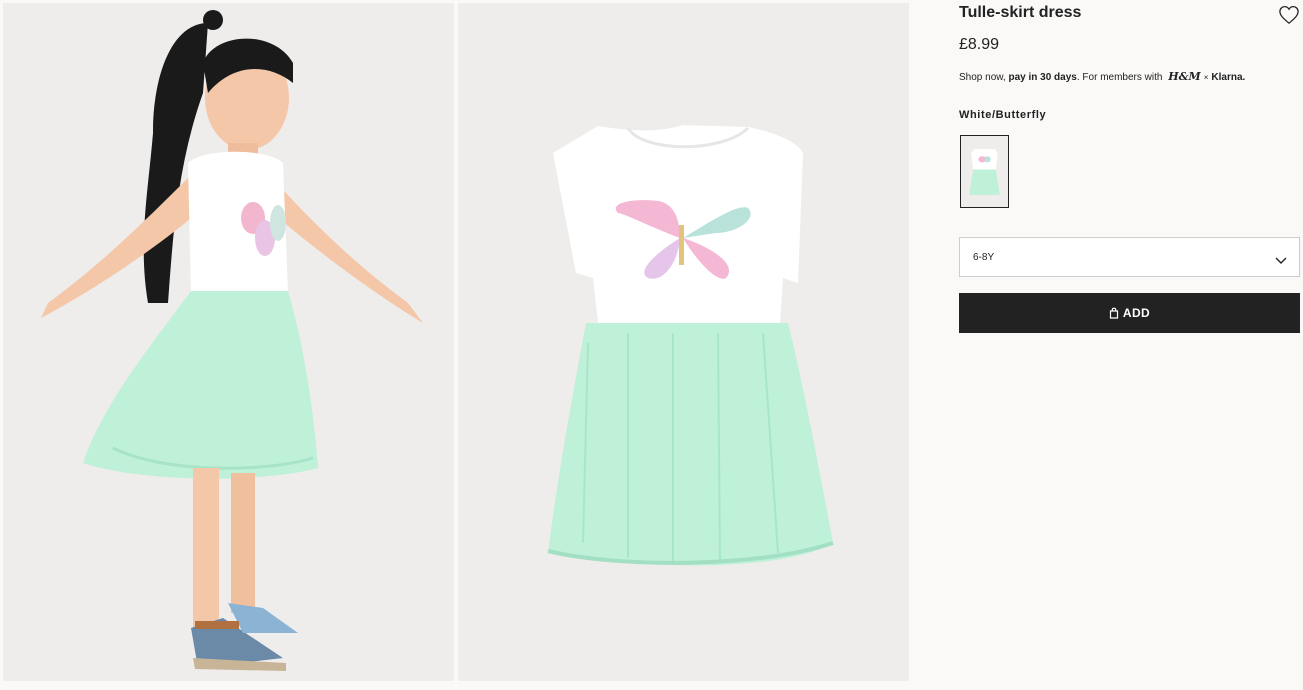  What do you see at coordinates (1121, 77) in the screenshot?
I see `klarna-middle: . For members with` at bounding box center [1121, 77].